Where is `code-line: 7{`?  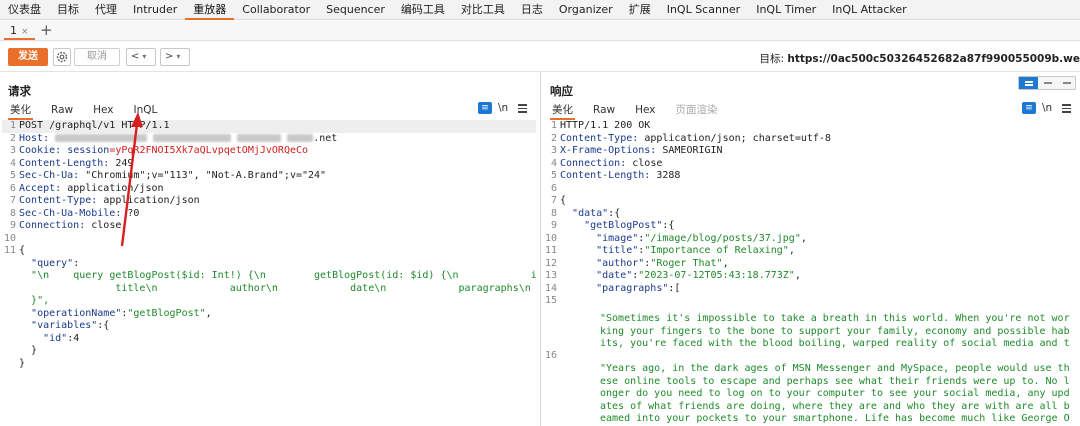 code-line: 7{ is located at coordinates (558, 200).